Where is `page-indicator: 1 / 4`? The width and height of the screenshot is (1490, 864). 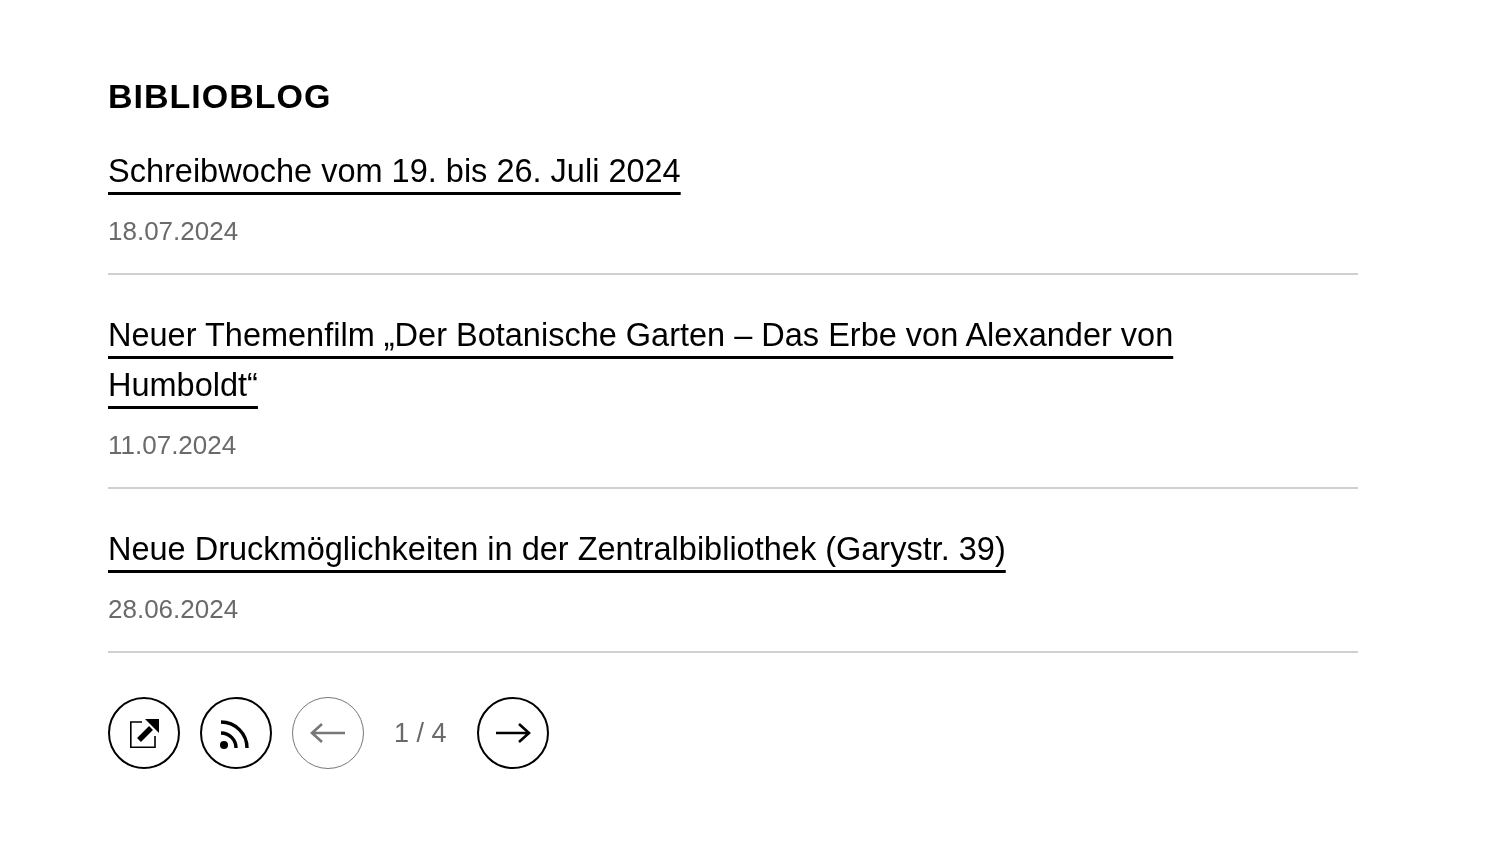 page-indicator: 1 / 4 is located at coordinates (420, 733).